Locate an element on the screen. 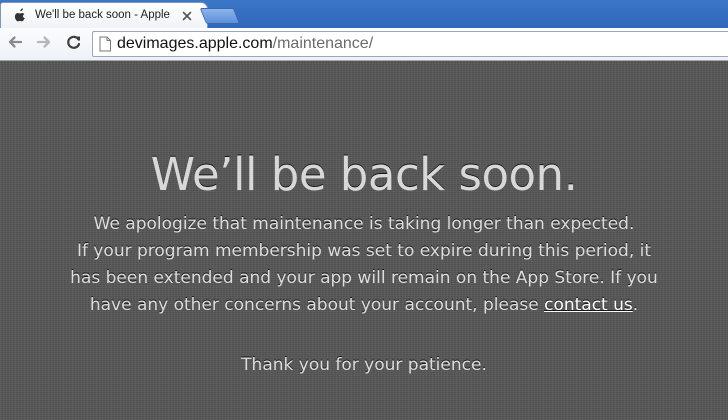 This screenshot has width=728, height=420. message-punctuation: . is located at coordinates (635, 305).